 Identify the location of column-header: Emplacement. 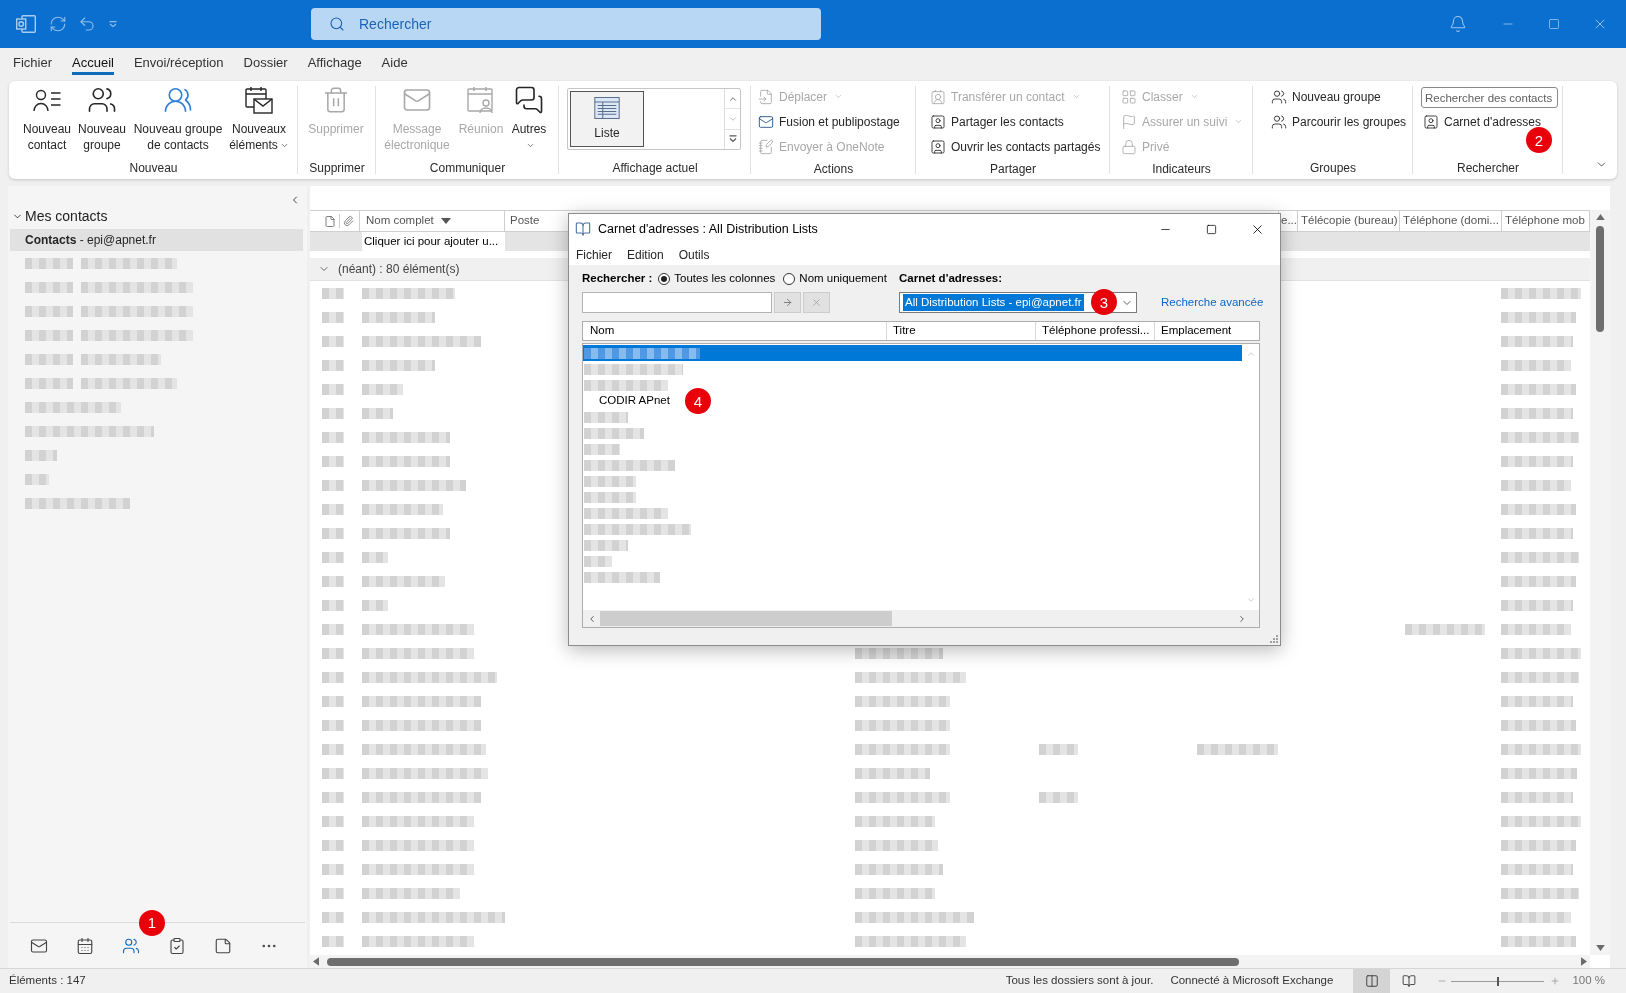
(1207, 331).